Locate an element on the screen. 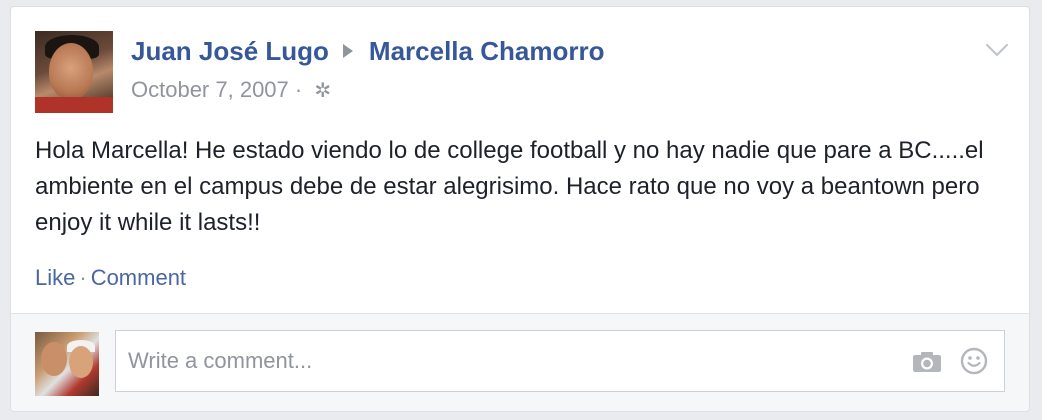 The image size is (1042, 420). author-name-link: Juan José Lugo is located at coordinates (230, 51).